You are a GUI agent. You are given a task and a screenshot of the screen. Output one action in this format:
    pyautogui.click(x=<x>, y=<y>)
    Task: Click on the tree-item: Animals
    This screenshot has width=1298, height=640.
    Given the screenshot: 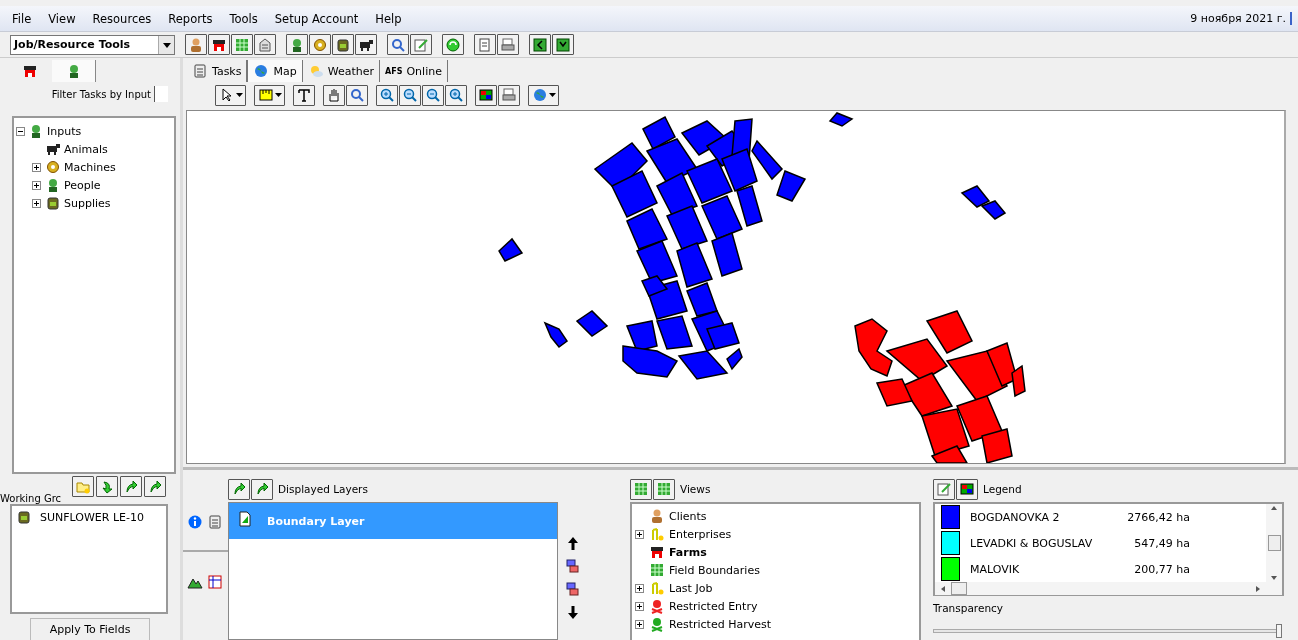 What is the action you would take?
    pyautogui.click(x=86, y=149)
    